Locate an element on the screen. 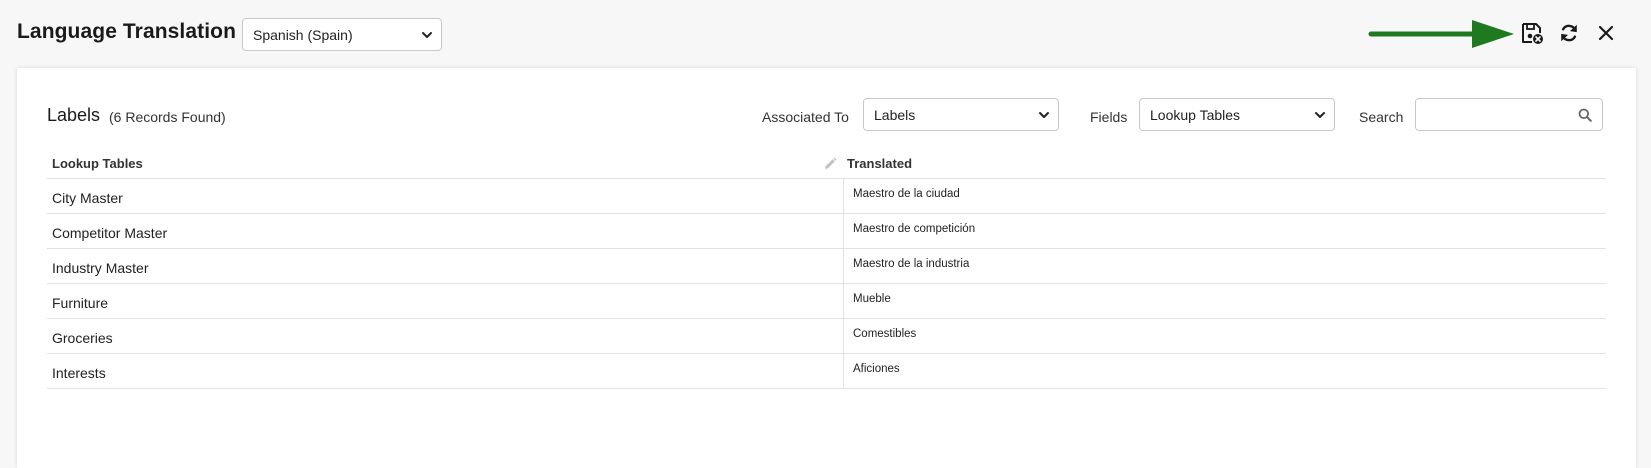 This screenshot has height=468, width=1651. records-count: (6 Records Found) is located at coordinates (167, 117).